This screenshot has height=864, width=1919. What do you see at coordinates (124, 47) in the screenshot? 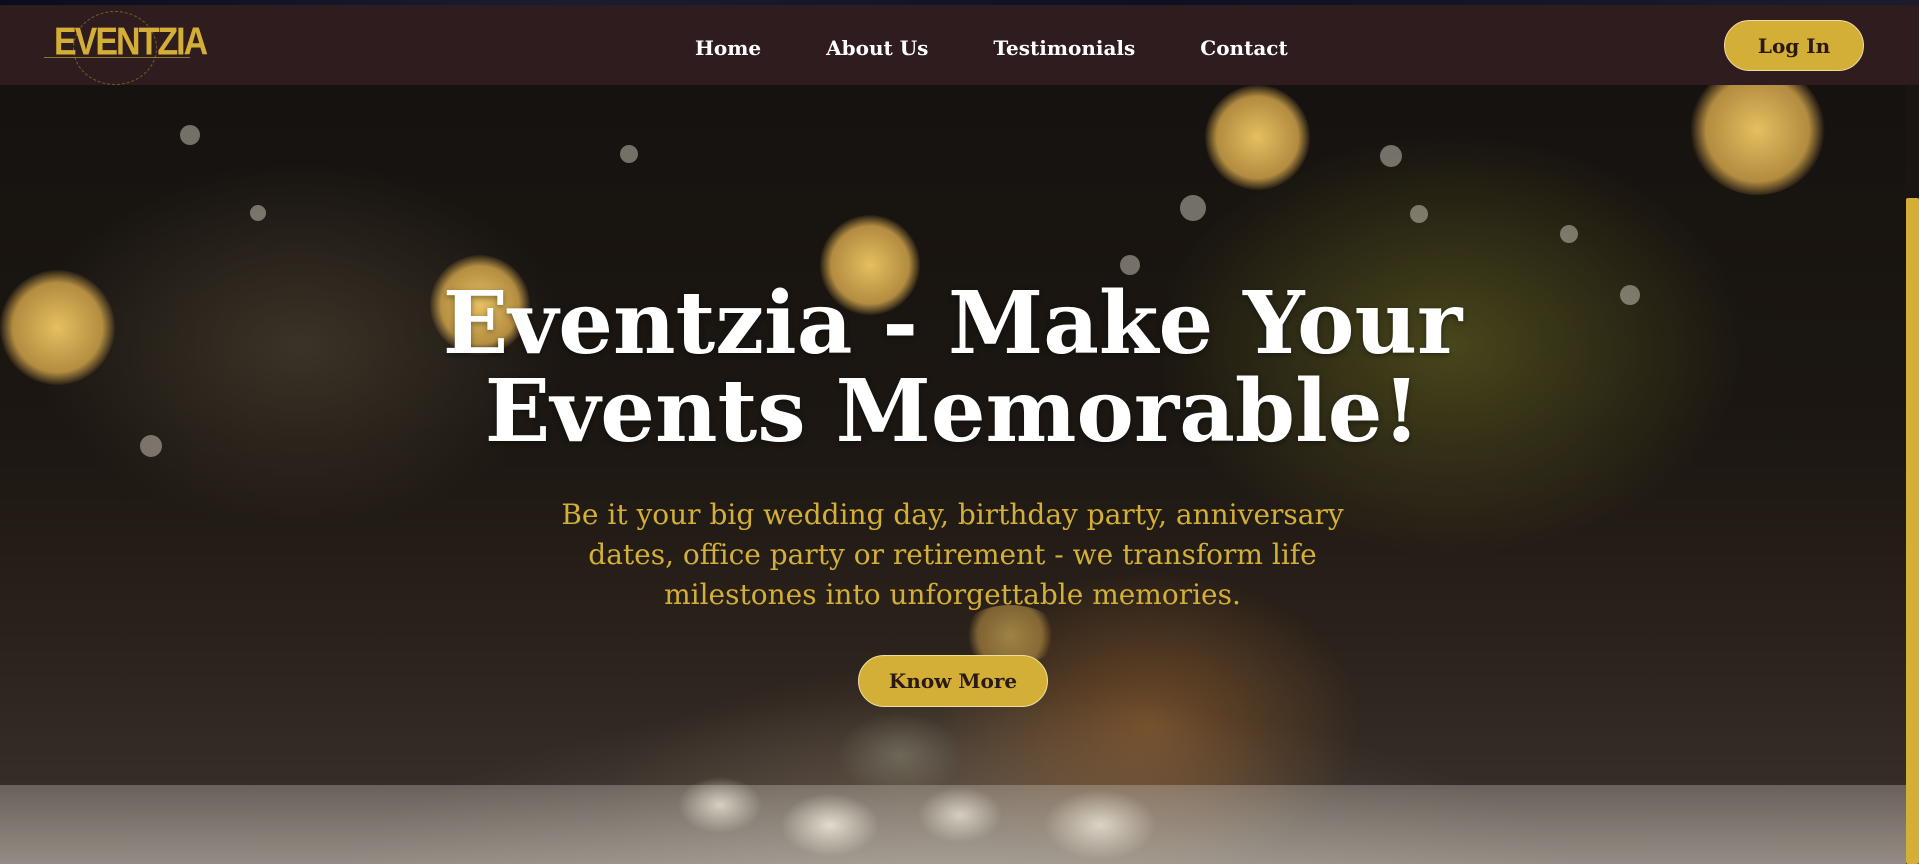
I see `eventzia-logo: EVENTZIA` at bounding box center [124, 47].